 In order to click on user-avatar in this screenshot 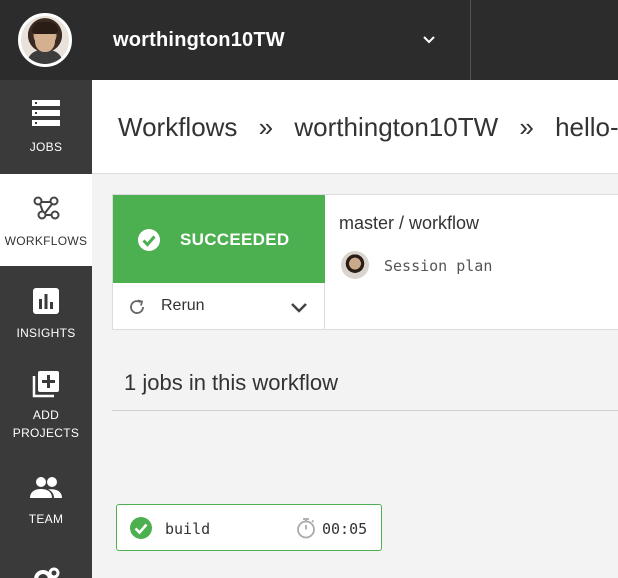, I will do `click(45, 40)`.